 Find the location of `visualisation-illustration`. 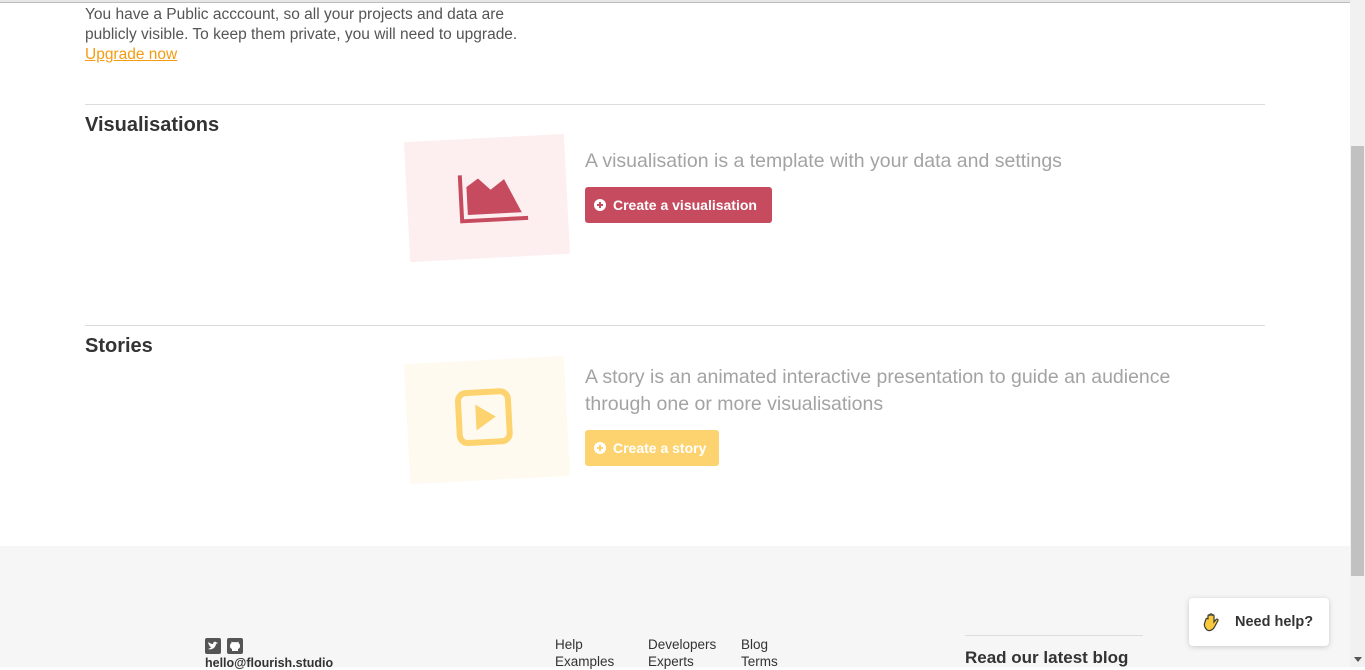

visualisation-illustration is located at coordinates (487, 198).